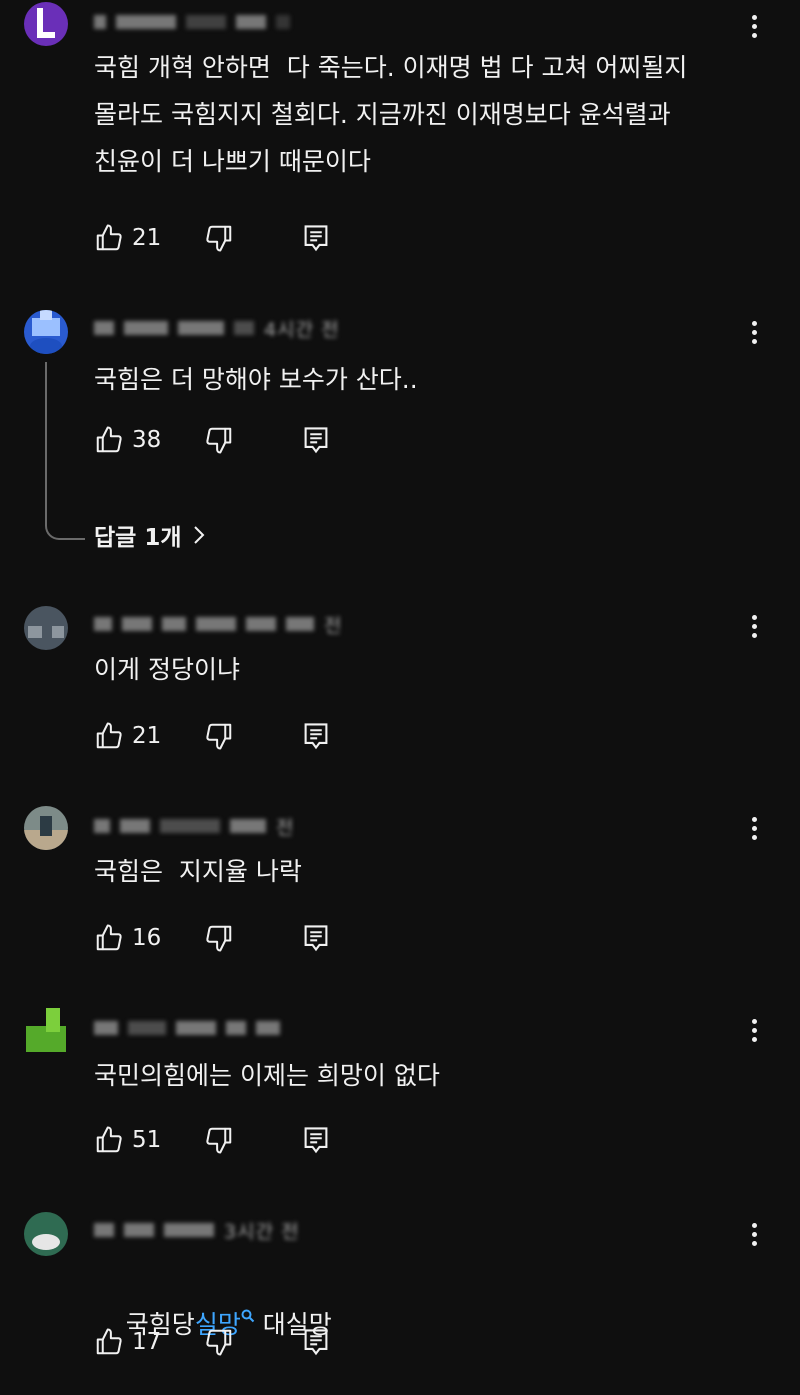 Image resolution: width=800 pixels, height=1395 pixels. I want to click on comment-actions: 38, so click(212, 440).